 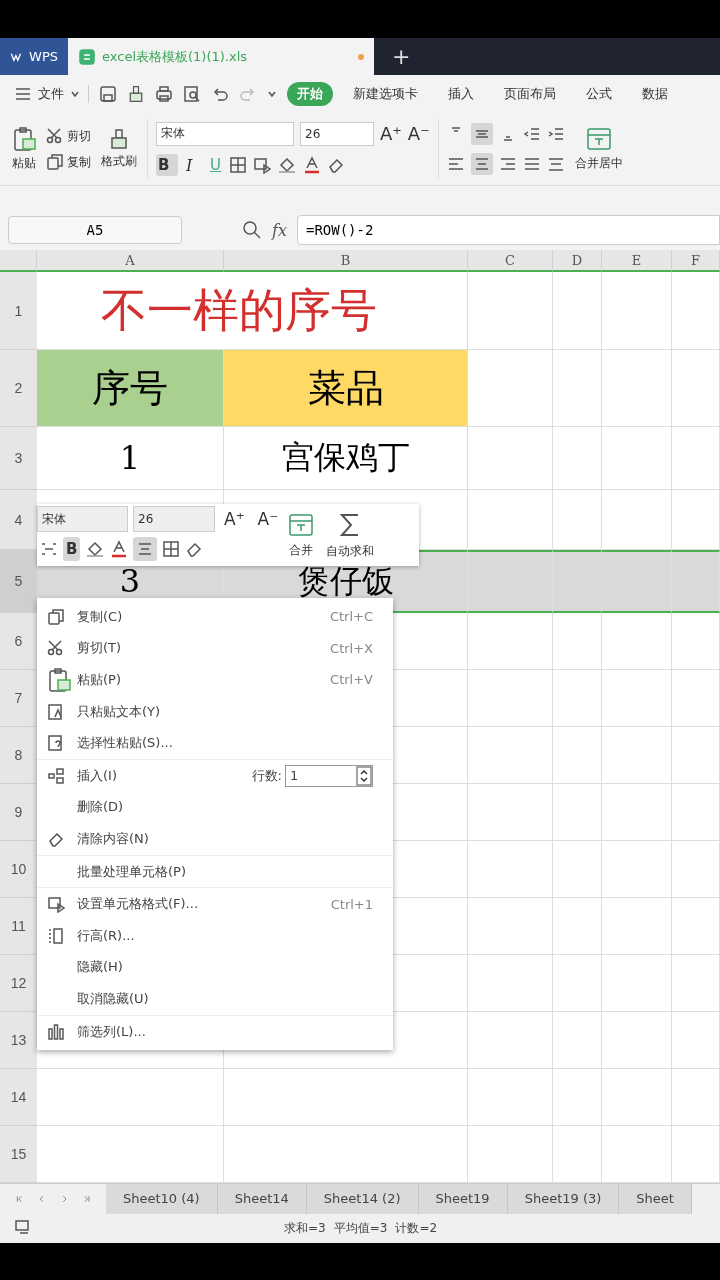 I want to click on align-right-icon, so click(x=507, y=164).